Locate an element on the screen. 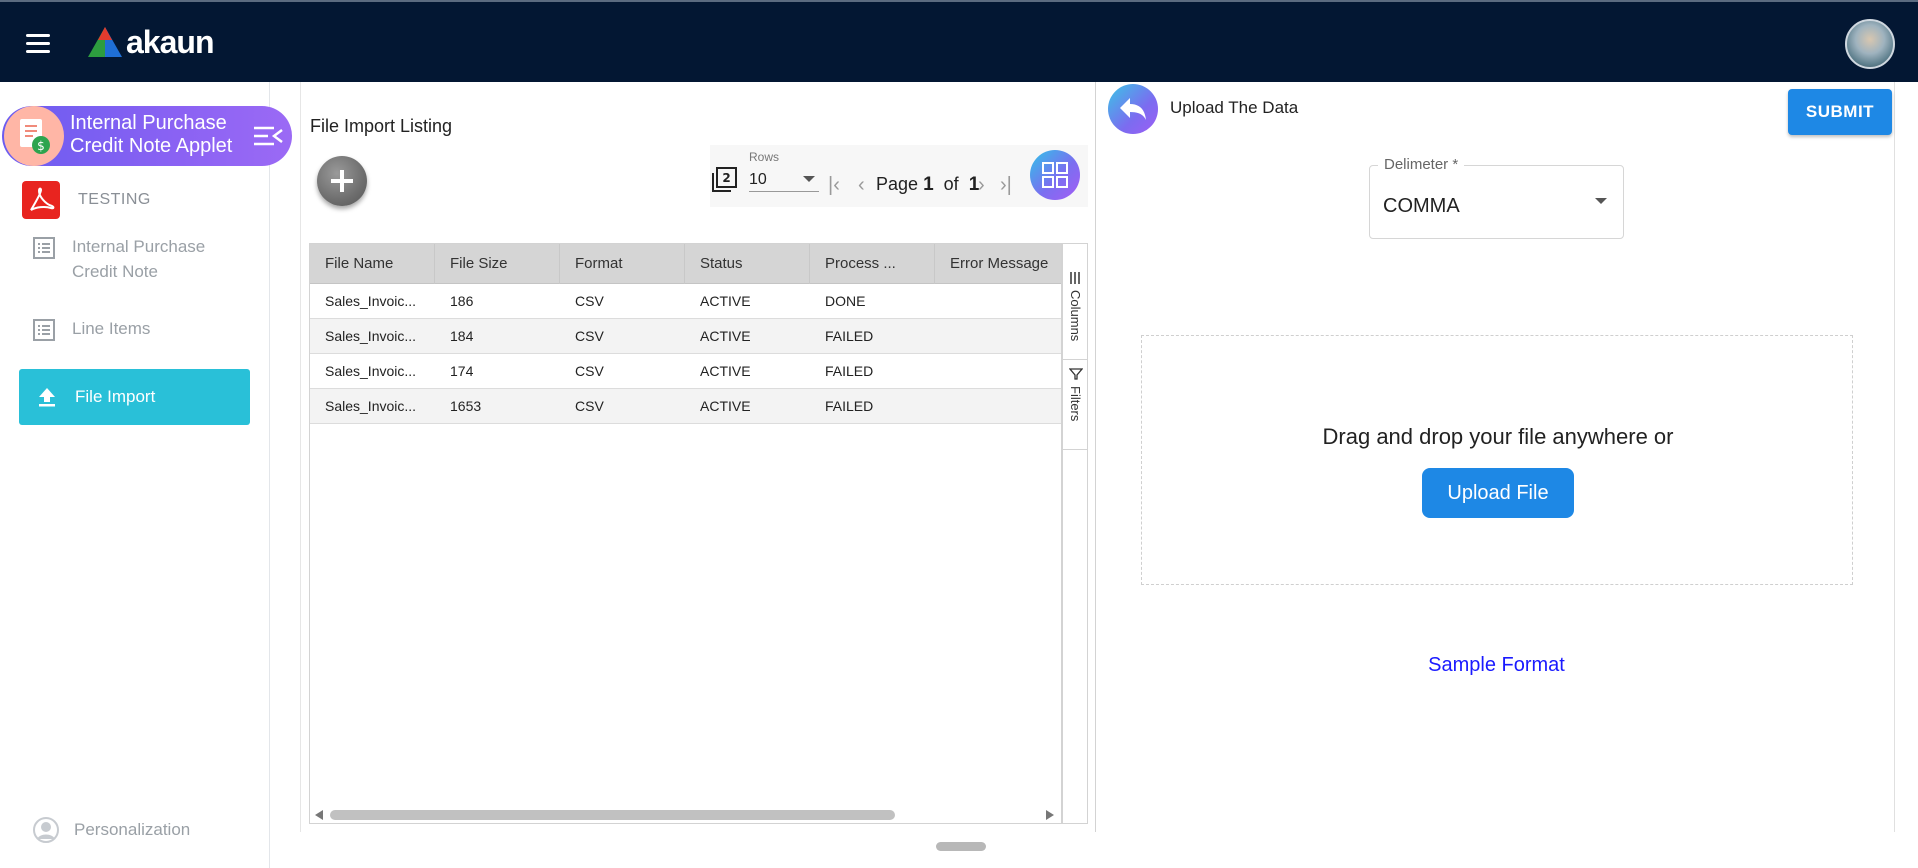  plus-icon is located at coordinates (342, 181).